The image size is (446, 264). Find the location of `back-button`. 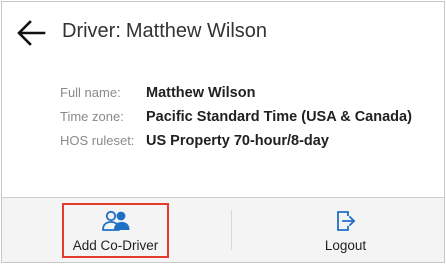

back-button is located at coordinates (31, 33).